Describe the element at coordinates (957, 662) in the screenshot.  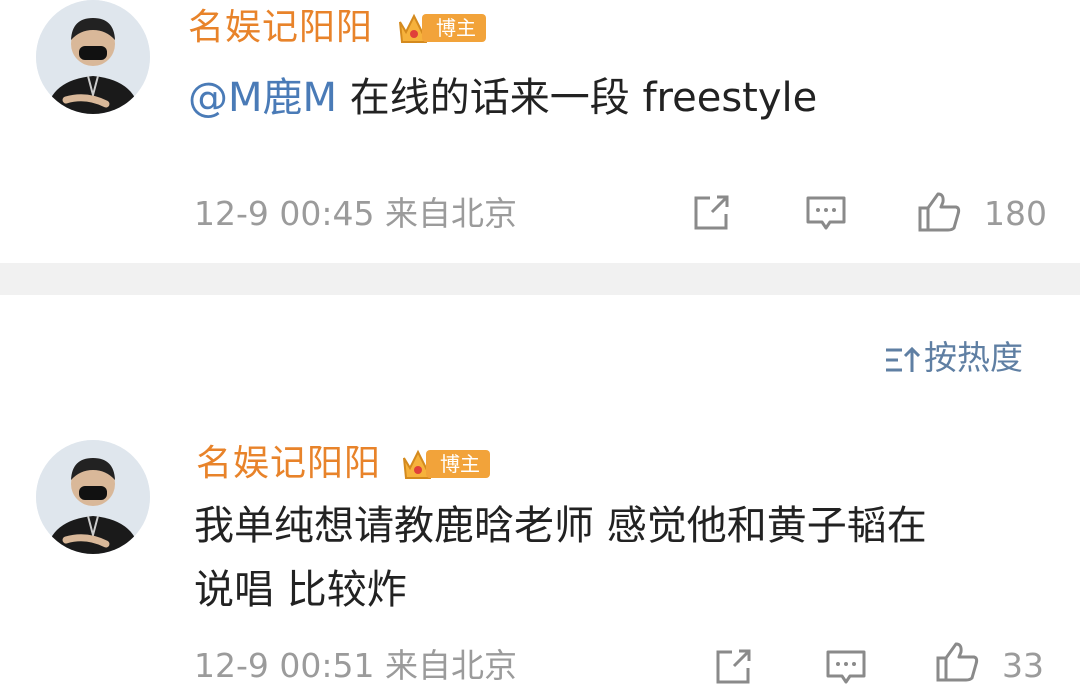
I see `like-icon` at that location.